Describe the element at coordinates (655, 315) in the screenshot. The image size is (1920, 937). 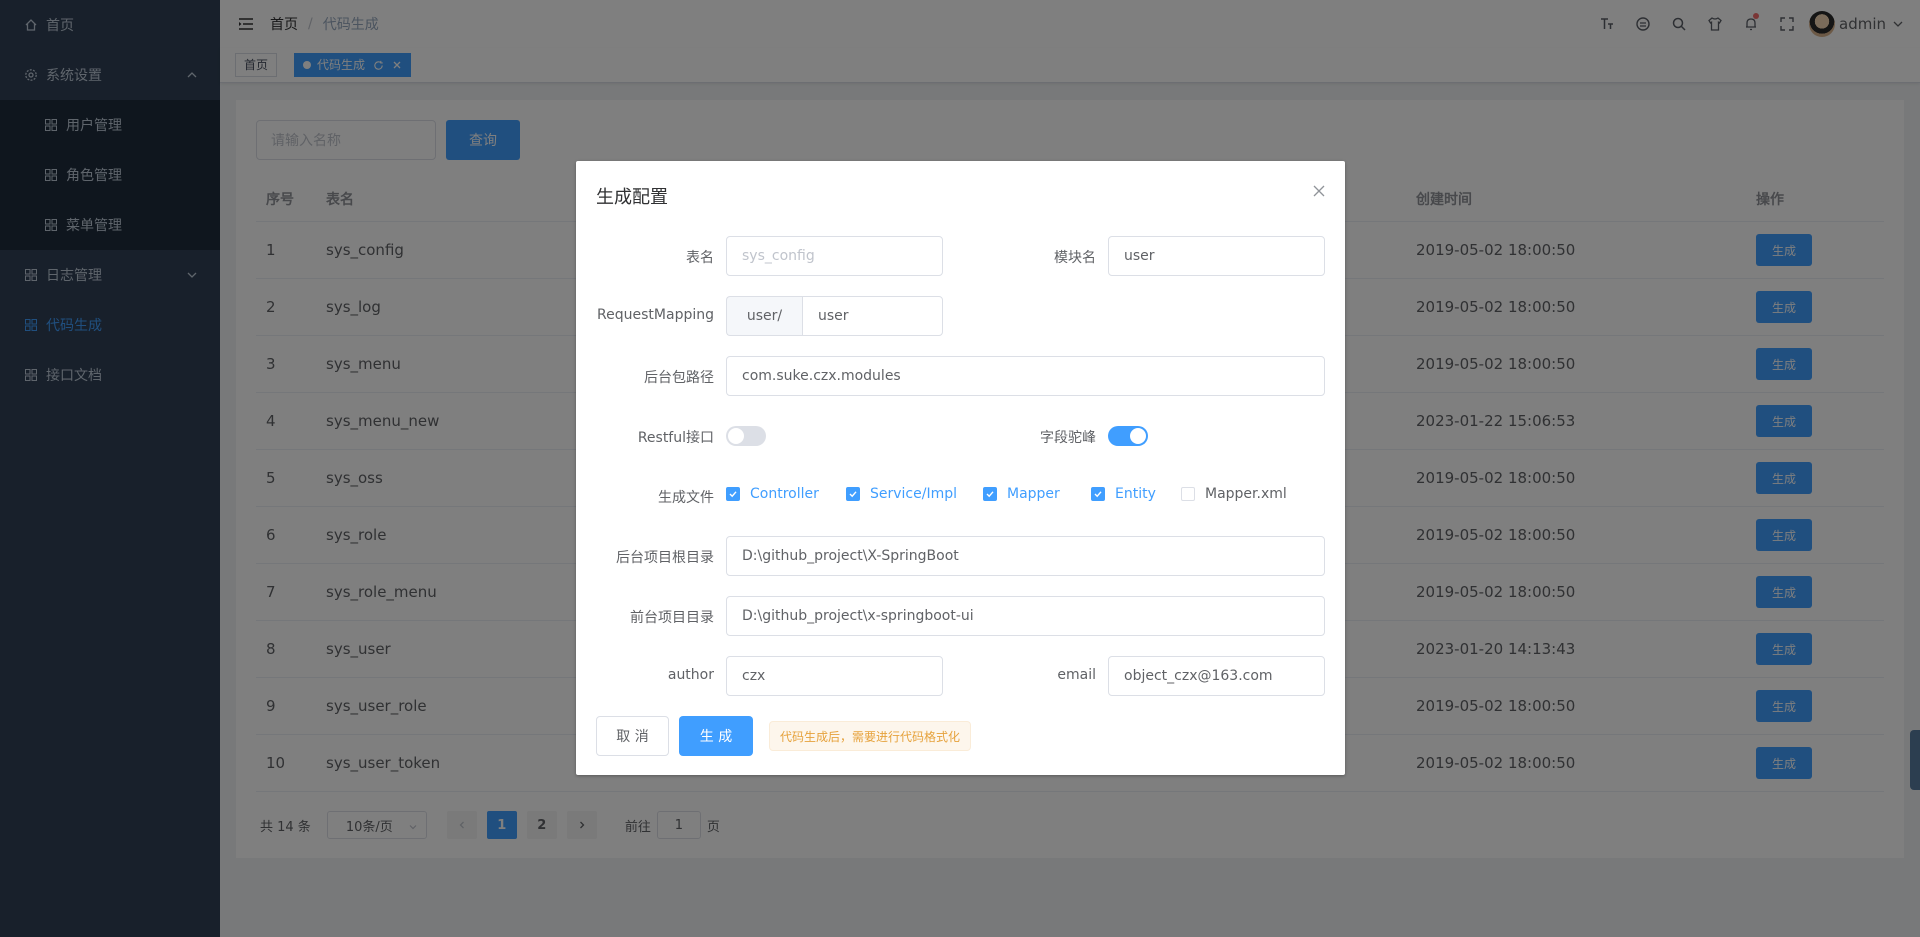
I see `request-mapping-label: RequestMapping` at that location.